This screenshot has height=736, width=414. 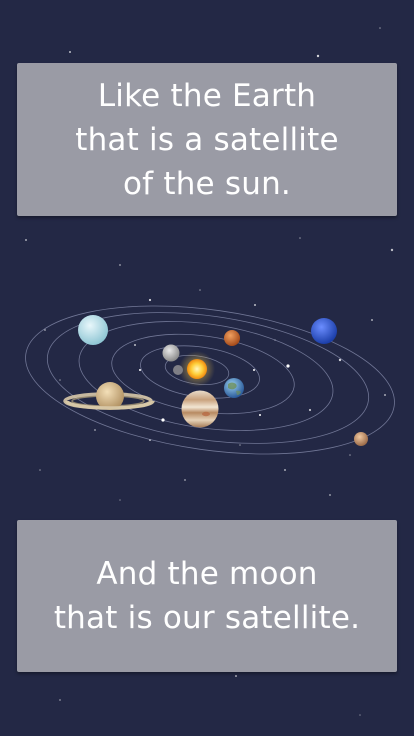 What do you see at coordinates (324, 331) in the screenshot?
I see `neptune-icon` at bounding box center [324, 331].